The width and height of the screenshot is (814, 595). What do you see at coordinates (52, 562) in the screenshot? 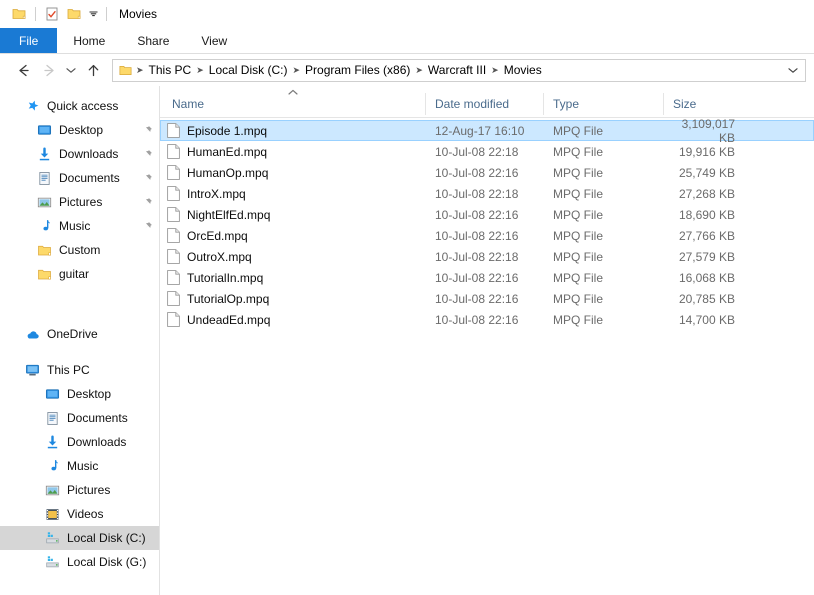
I see `drive-icon` at bounding box center [52, 562].